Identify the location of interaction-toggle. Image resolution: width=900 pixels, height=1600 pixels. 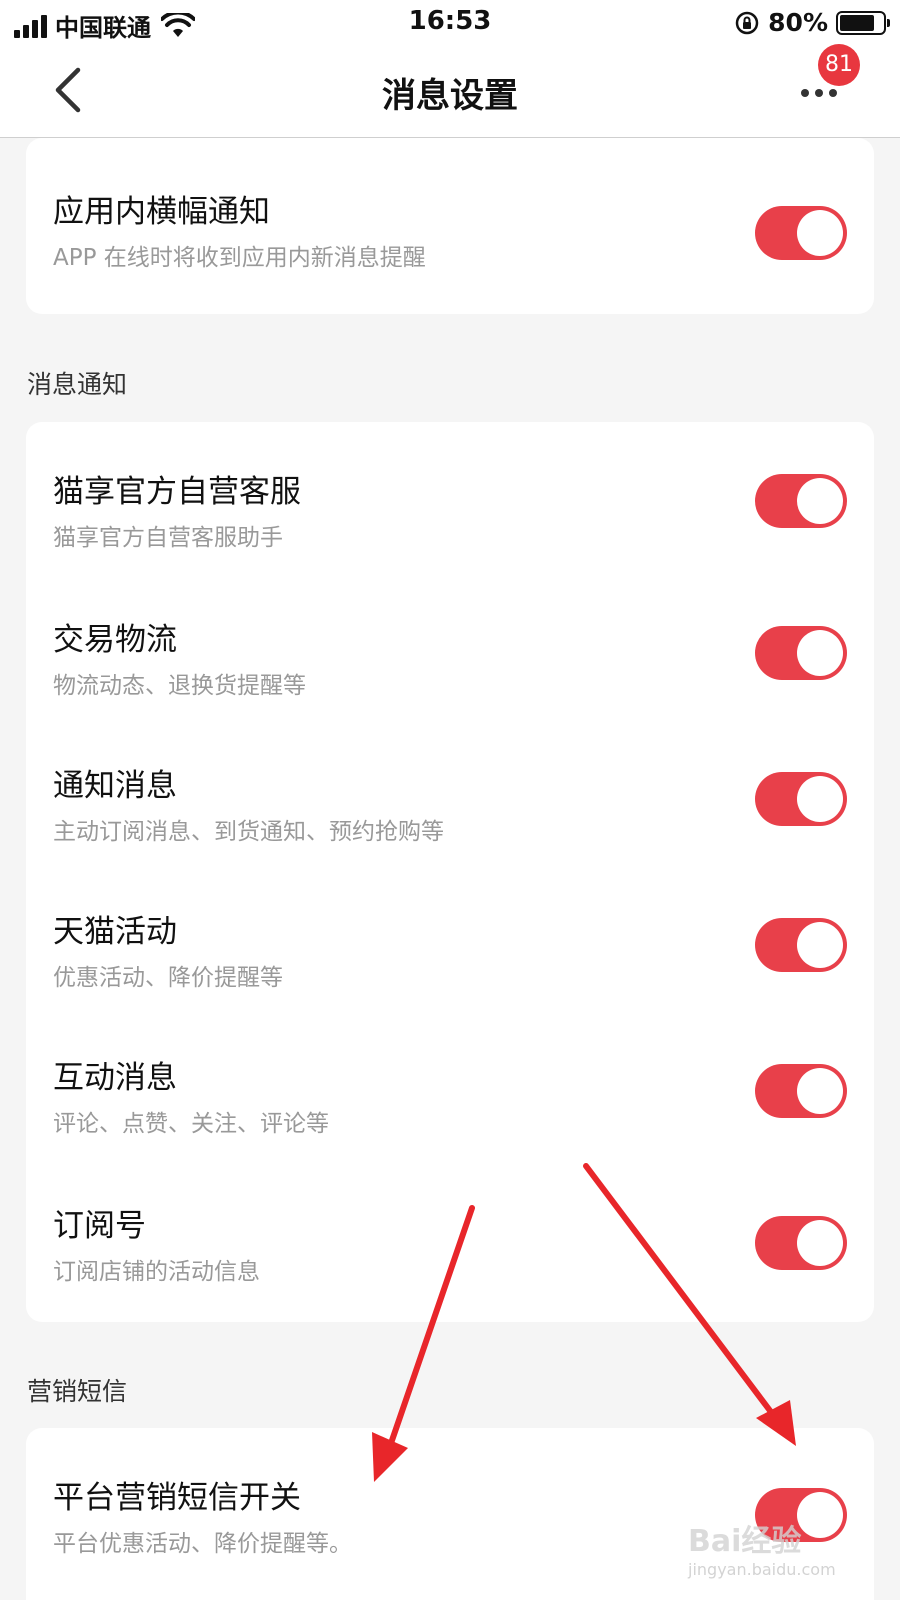
(801, 1091).